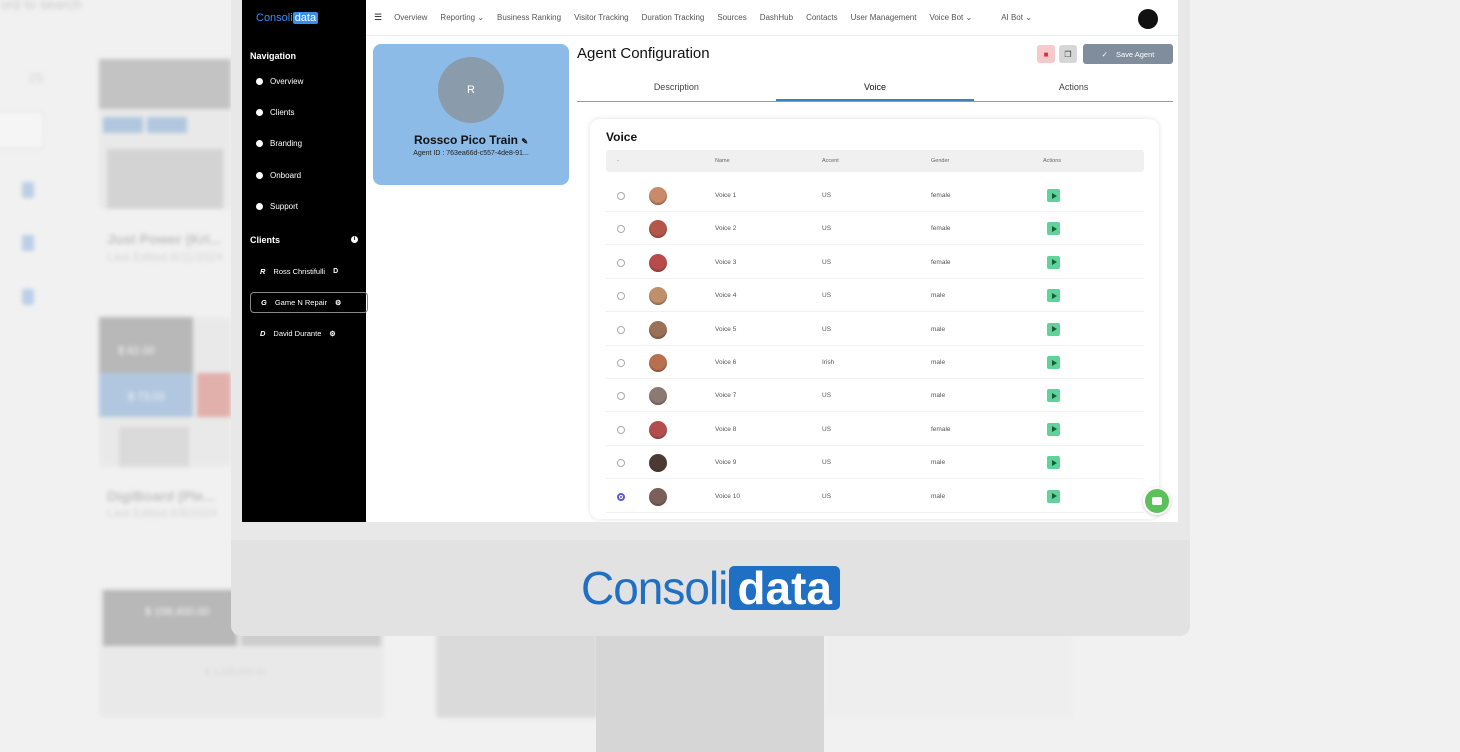  What do you see at coordinates (673, 17) in the screenshot?
I see `nav-duration-tracking: Duration Tracking` at bounding box center [673, 17].